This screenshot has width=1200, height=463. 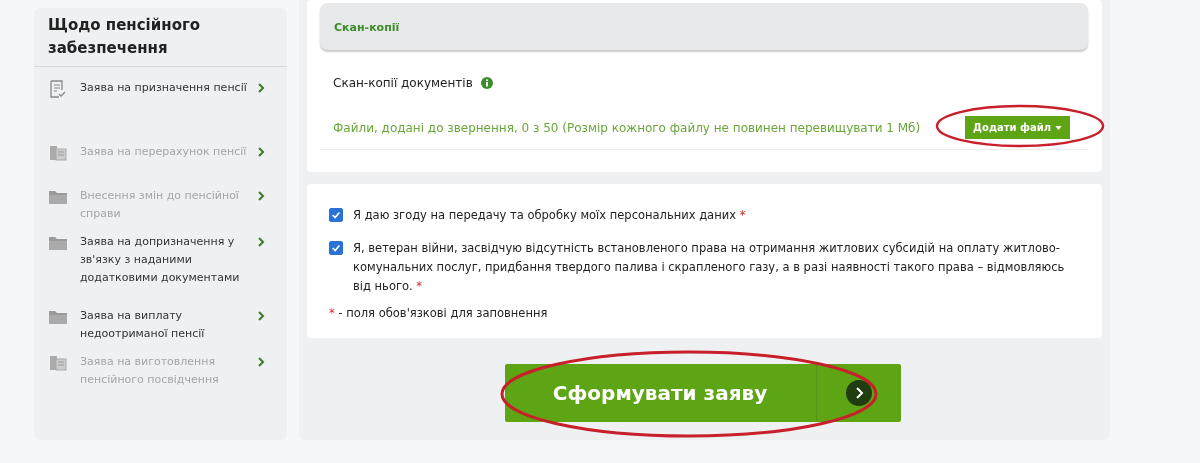 I want to click on sidebar-title: Щодо пенсійного забезпечення, so click(x=160, y=37).